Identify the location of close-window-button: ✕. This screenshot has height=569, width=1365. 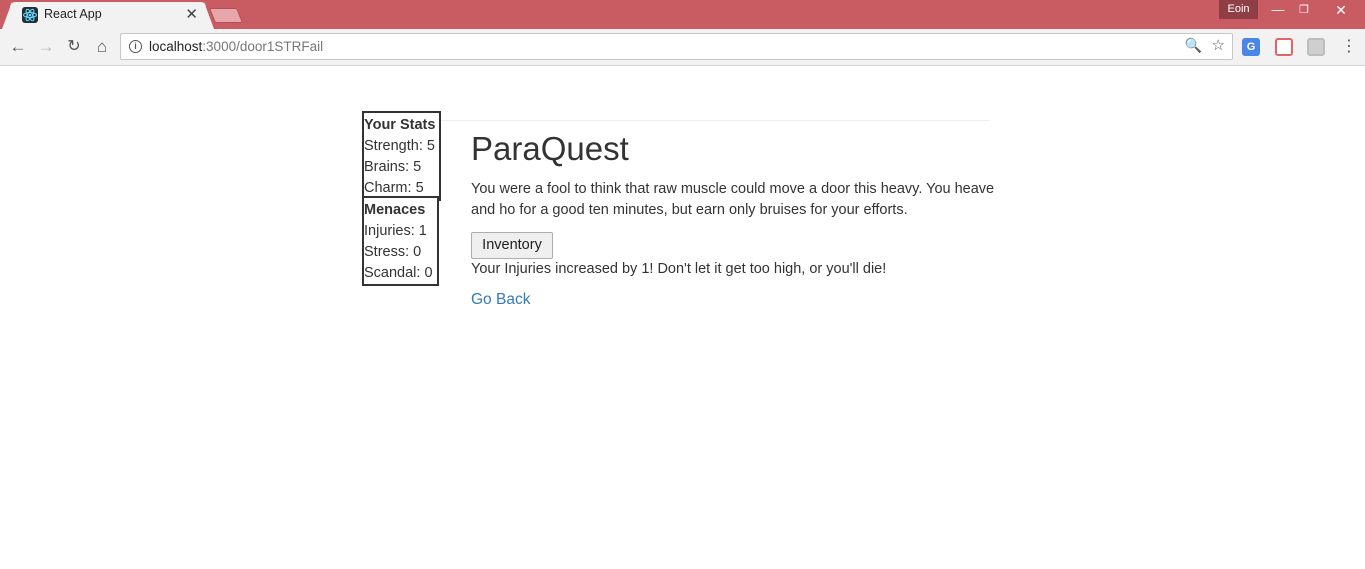
(1341, 10).